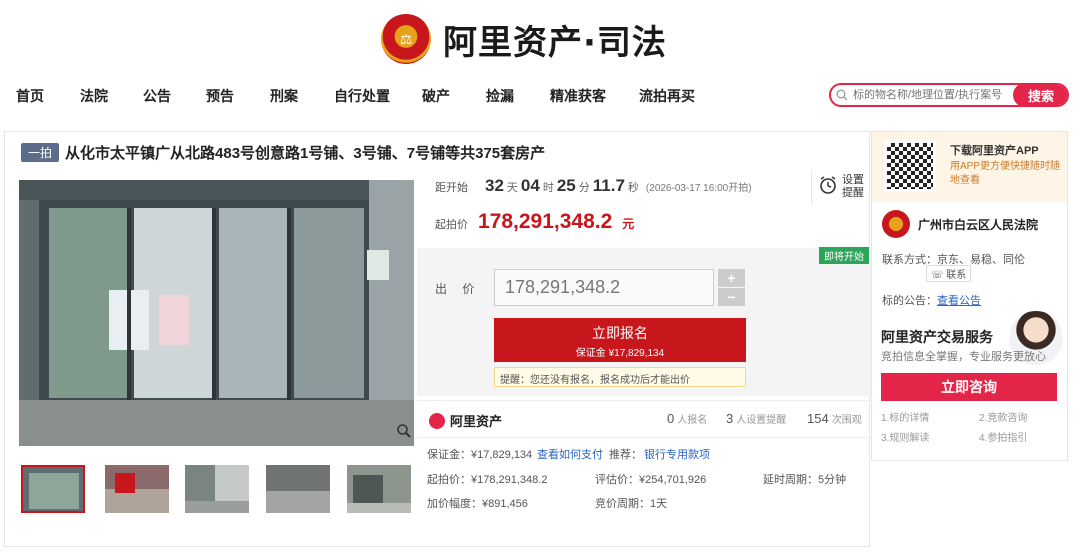  I want to click on ali-assets-icon, so click(437, 420).